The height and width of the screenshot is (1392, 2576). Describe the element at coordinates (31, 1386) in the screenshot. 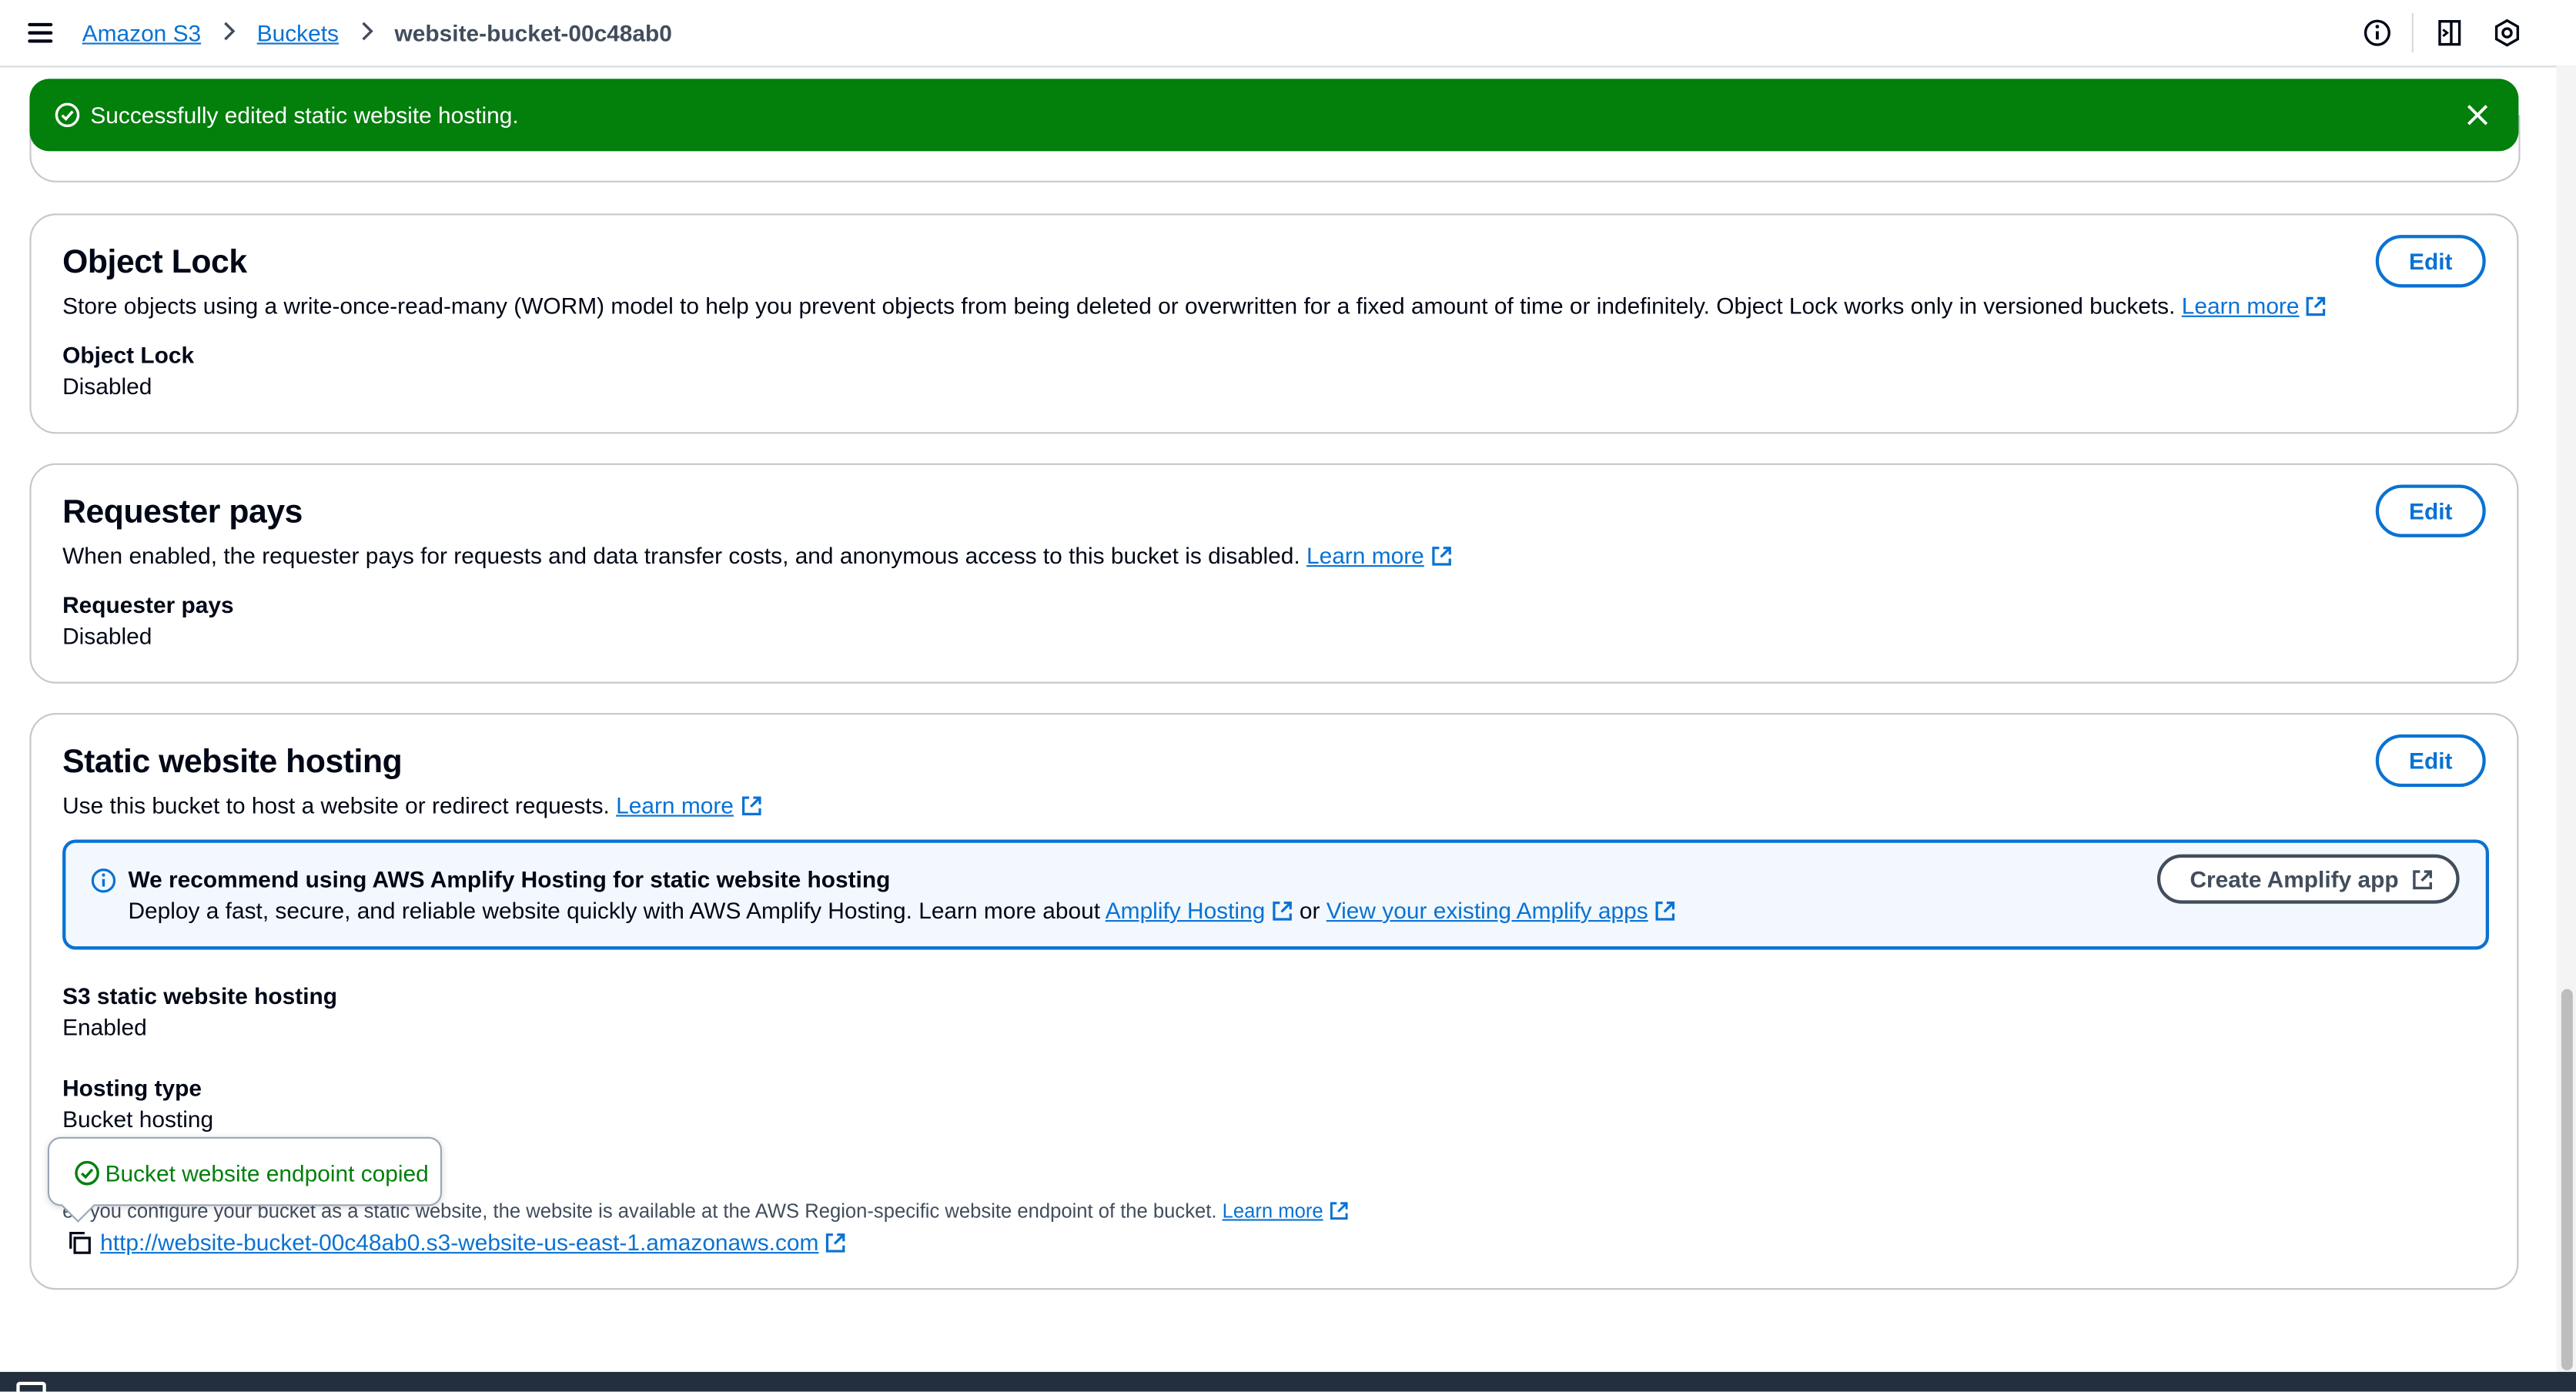

I see `cloudshell-icon` at that location.